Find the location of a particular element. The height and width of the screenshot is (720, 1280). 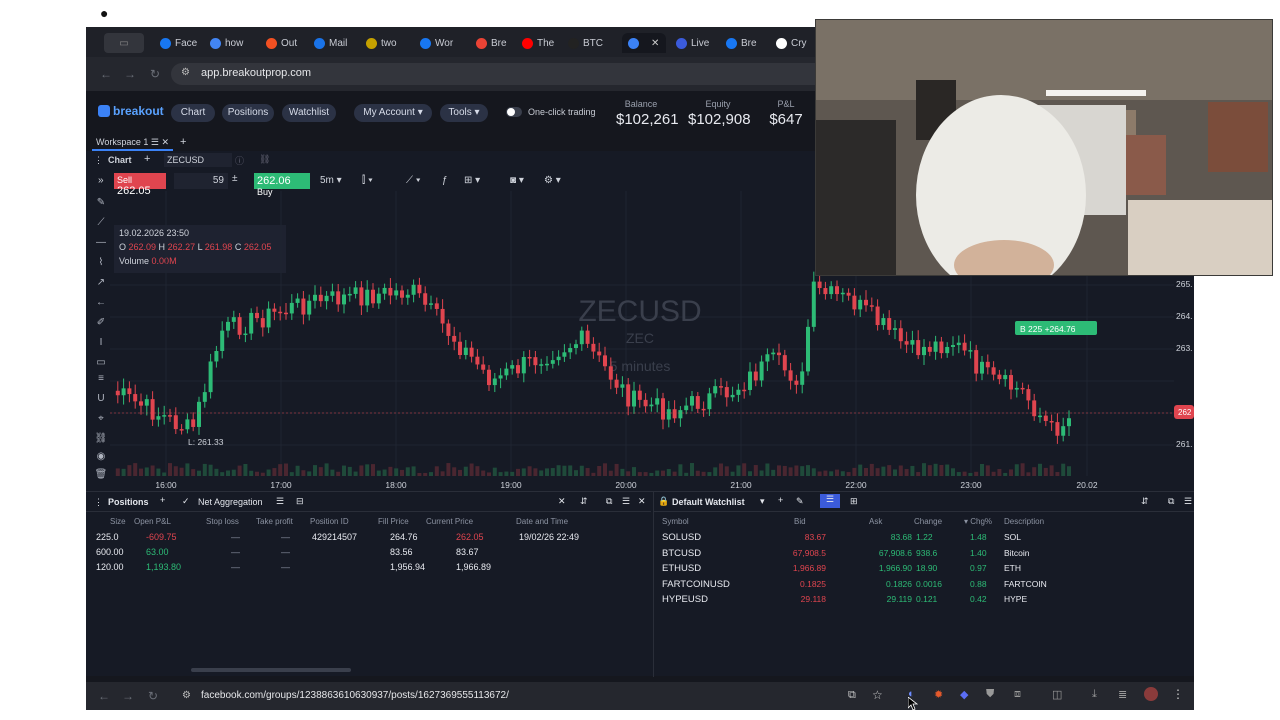

extension-icon: ◆ is located at coordinates (964, 694).